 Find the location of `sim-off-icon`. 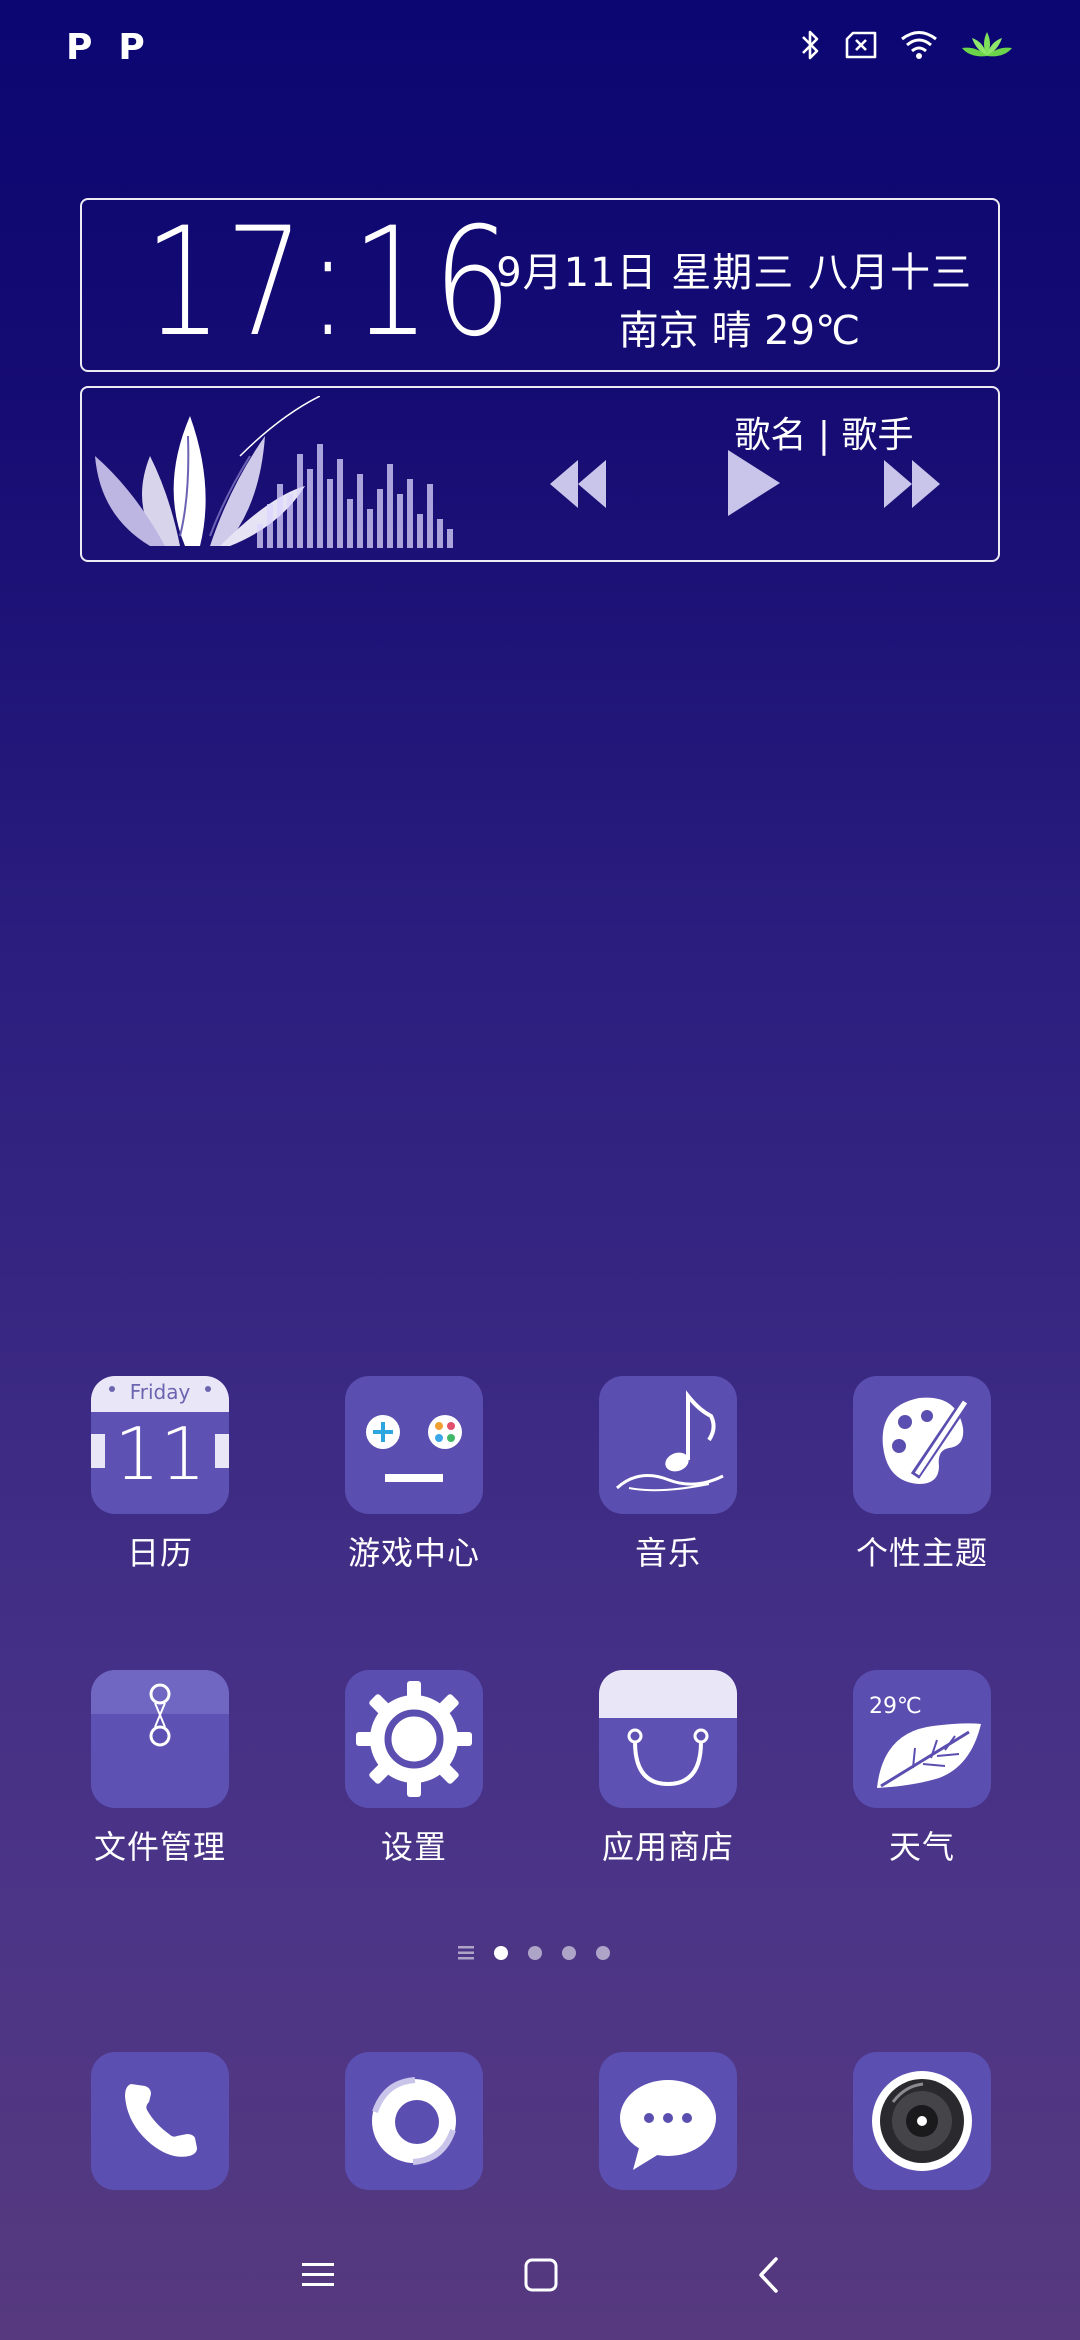

sim-off-icon is located at coordinates (861, 45).